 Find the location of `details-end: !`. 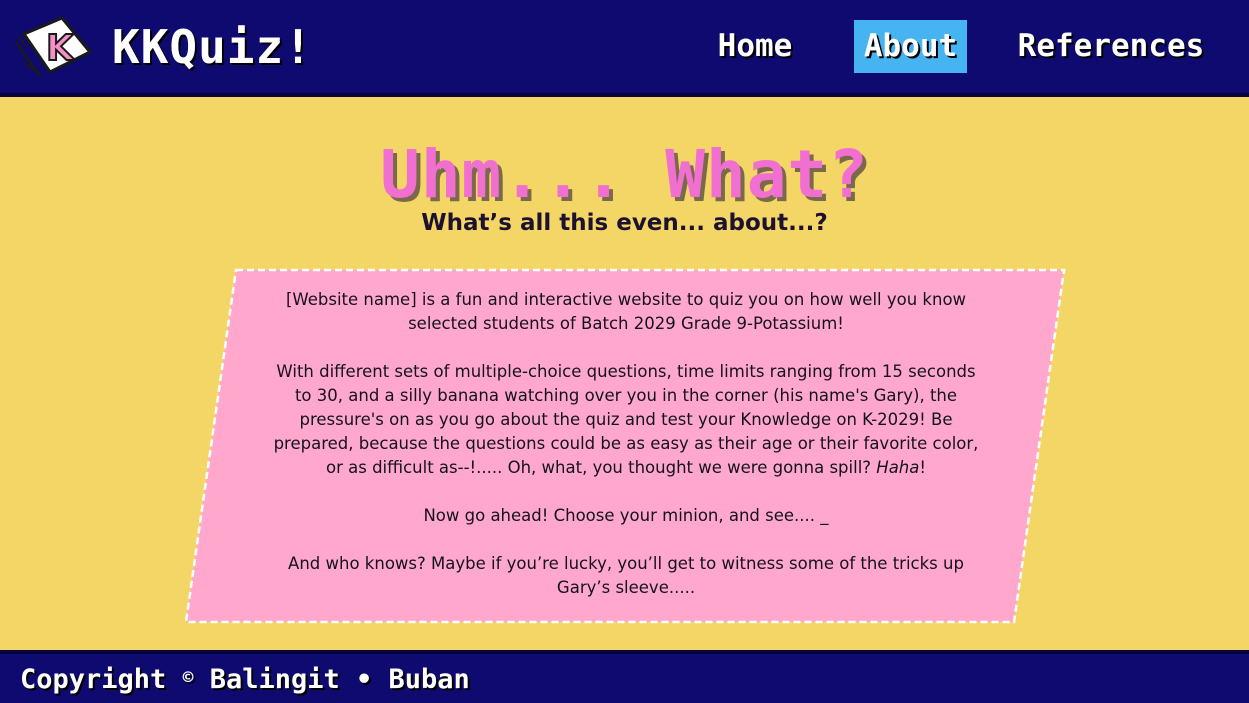

details-end: ! is located at coordinates (922, 467).